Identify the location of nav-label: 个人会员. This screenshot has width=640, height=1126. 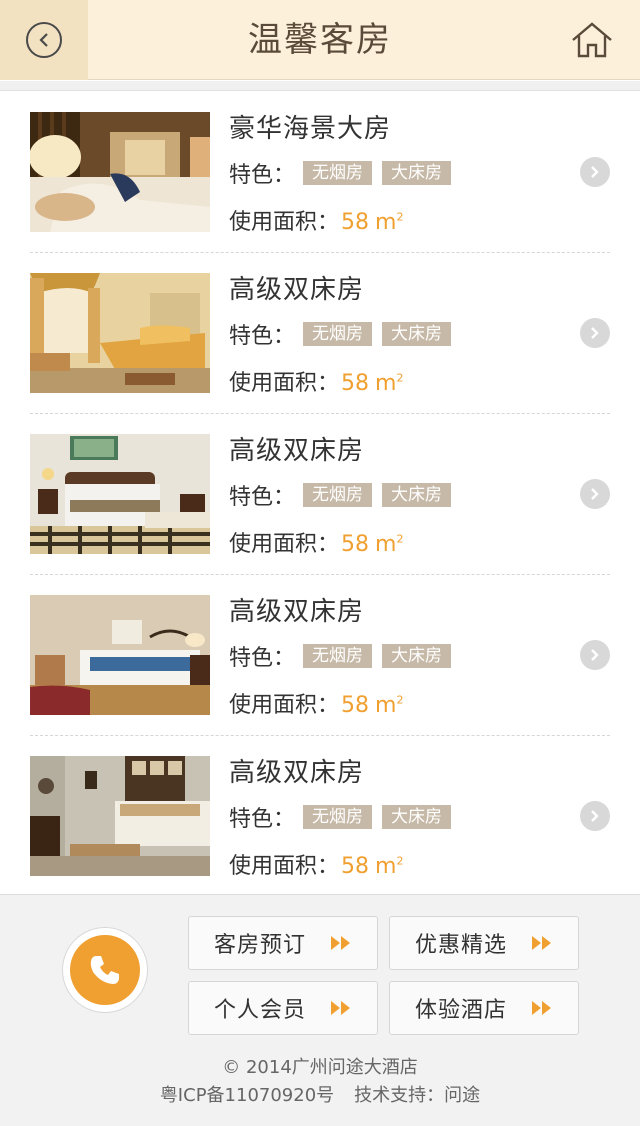
(259, 1010).